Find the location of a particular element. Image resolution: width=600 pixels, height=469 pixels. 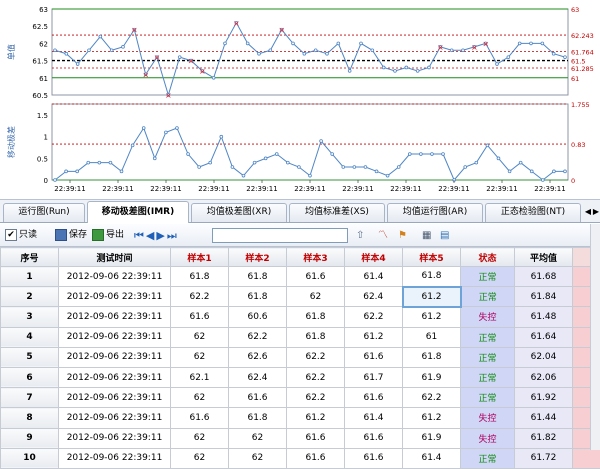

cell-sample-2: 60.6 is located at coordinates (258, 317).